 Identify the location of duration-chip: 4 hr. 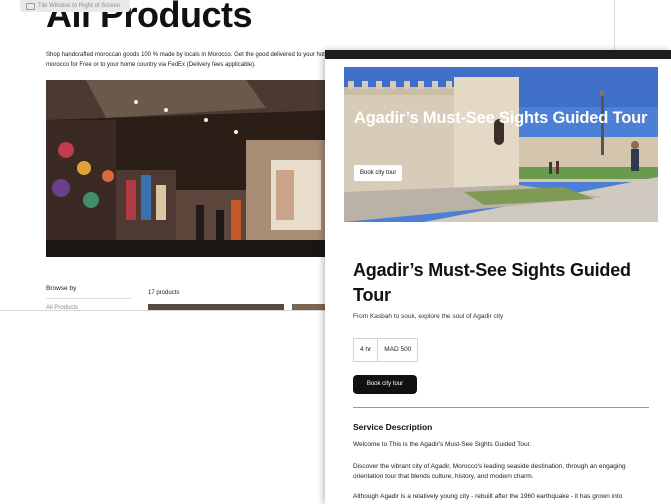
(366, 350).